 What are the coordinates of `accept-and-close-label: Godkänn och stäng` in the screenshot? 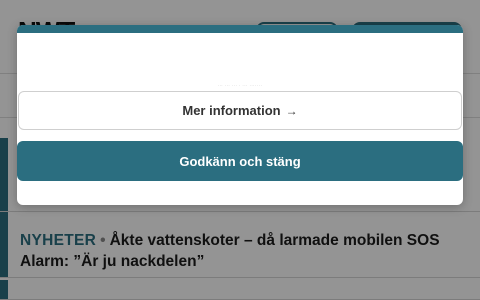 It's located at (240, 161).